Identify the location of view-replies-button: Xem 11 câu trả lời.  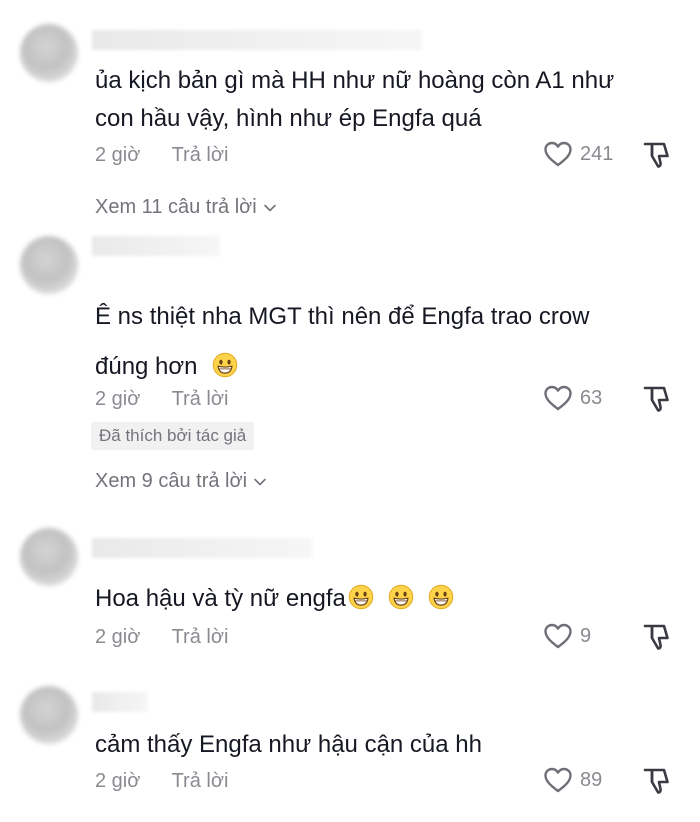
(186, 207).